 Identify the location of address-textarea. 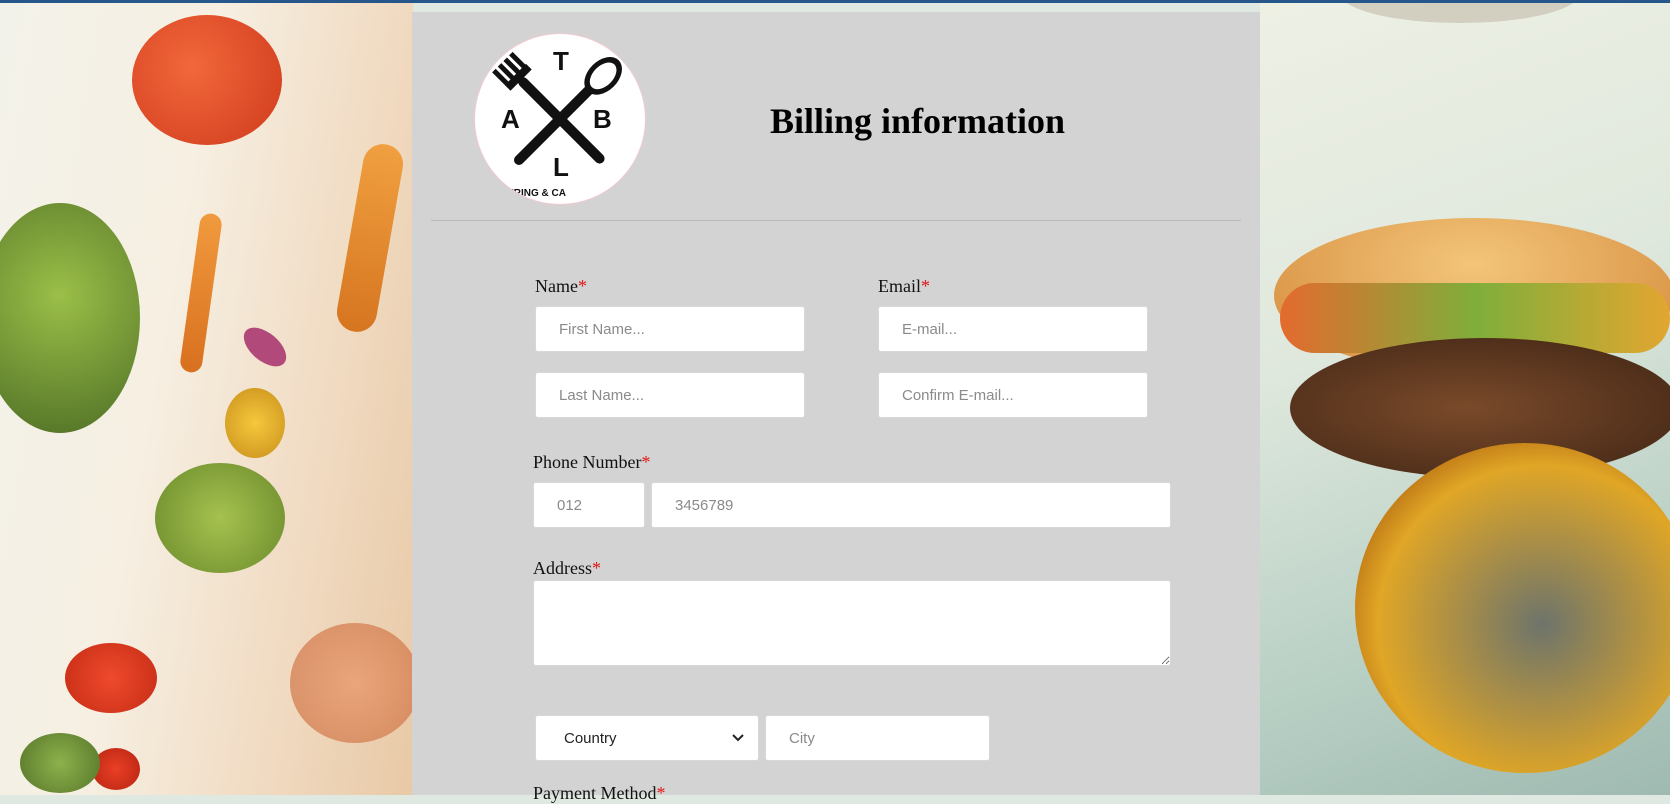
(852, 623).